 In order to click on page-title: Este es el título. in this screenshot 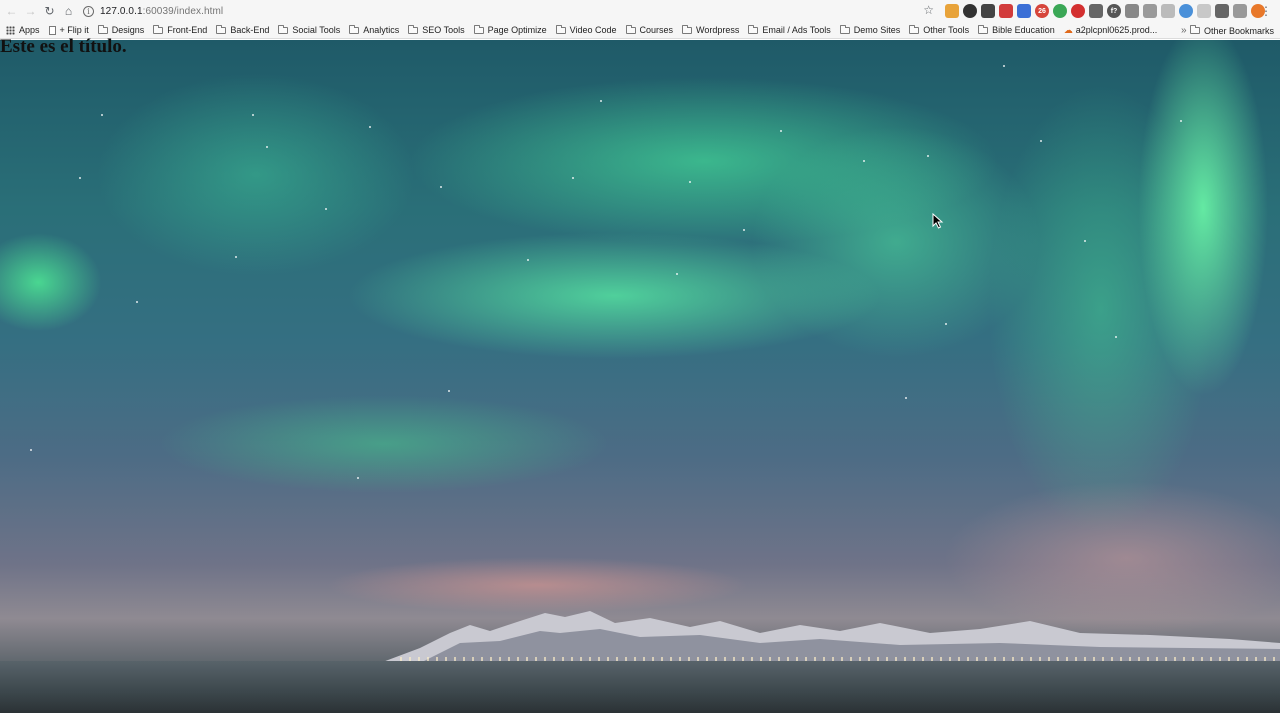, I will do `click(63, 46)`.